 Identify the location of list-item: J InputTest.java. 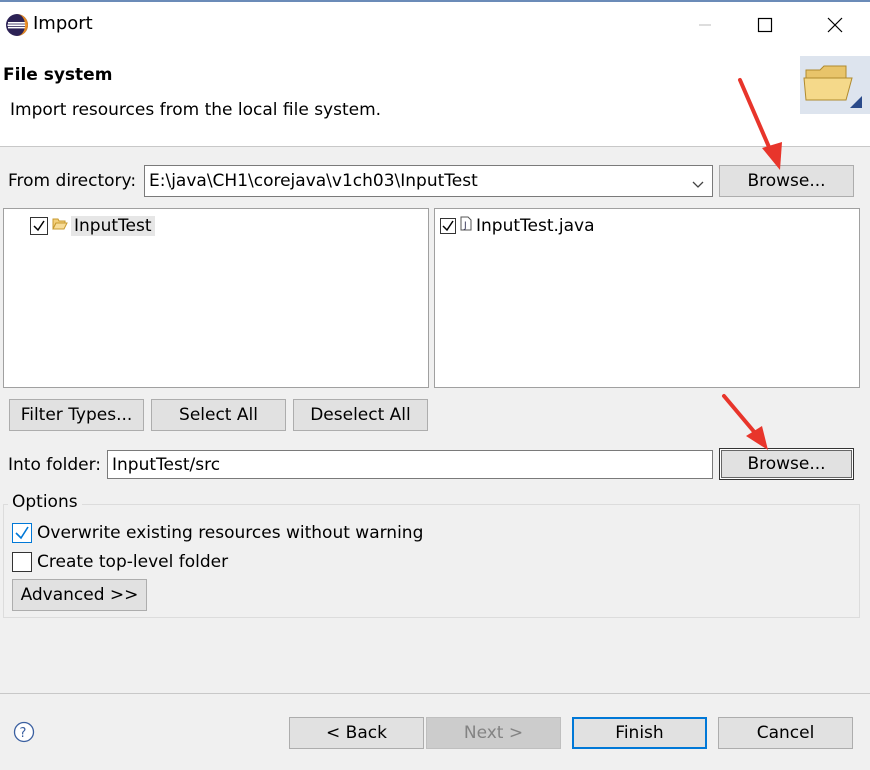
(517, 226).